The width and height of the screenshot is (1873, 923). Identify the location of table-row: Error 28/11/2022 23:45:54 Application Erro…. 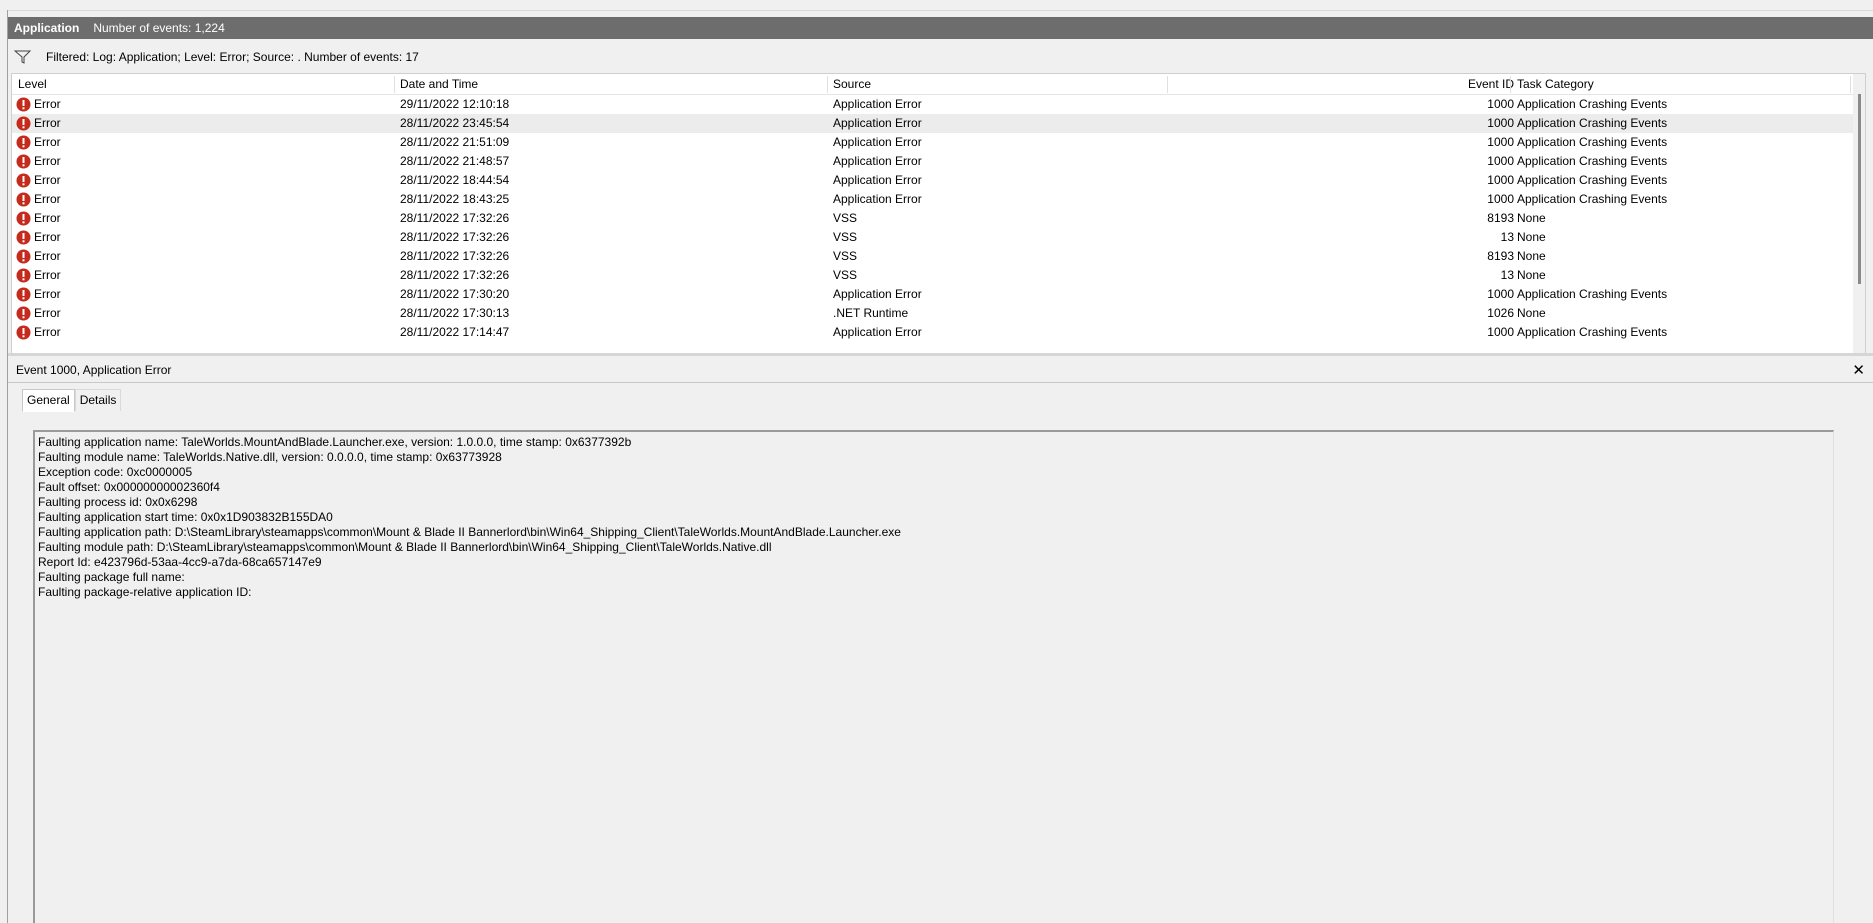
(932, 123).